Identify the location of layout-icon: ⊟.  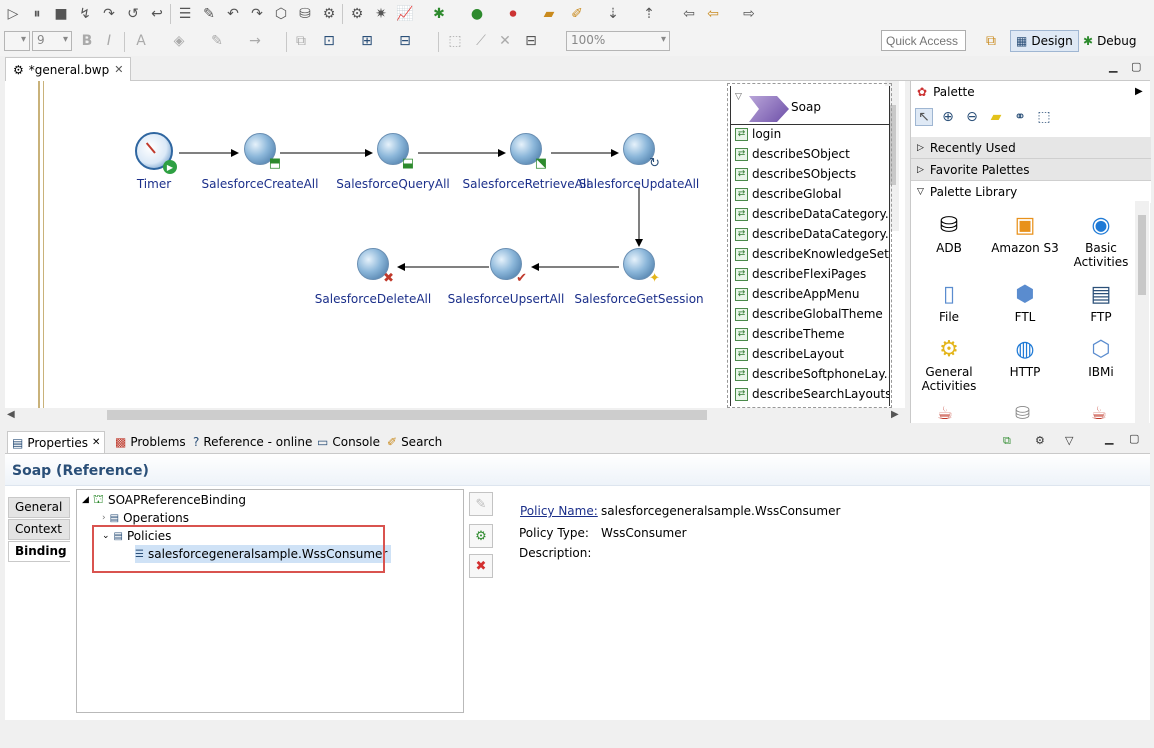
(405, 41).